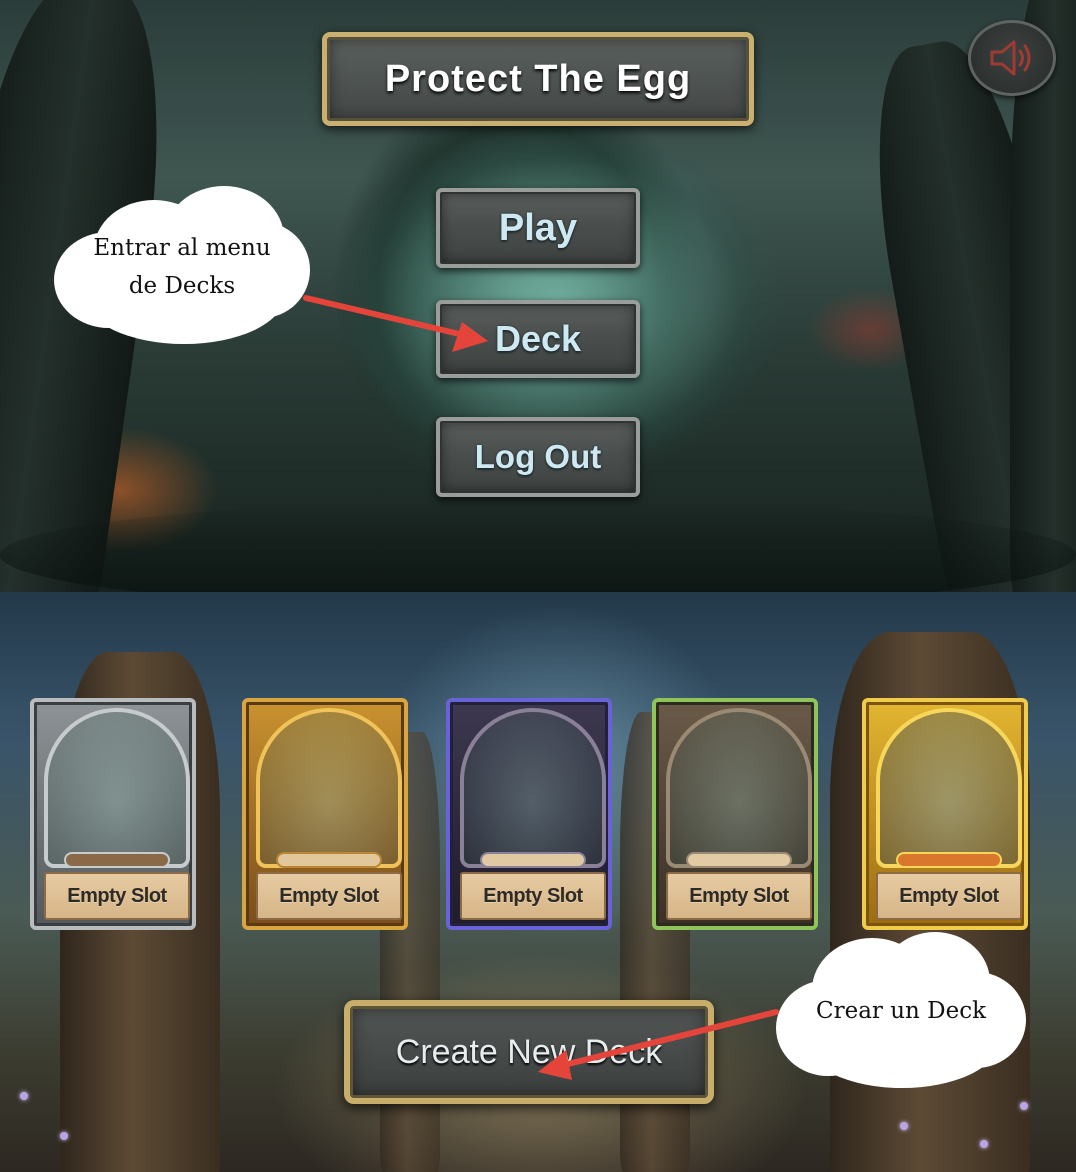  I want to click on background-mist, so click(538, 546).